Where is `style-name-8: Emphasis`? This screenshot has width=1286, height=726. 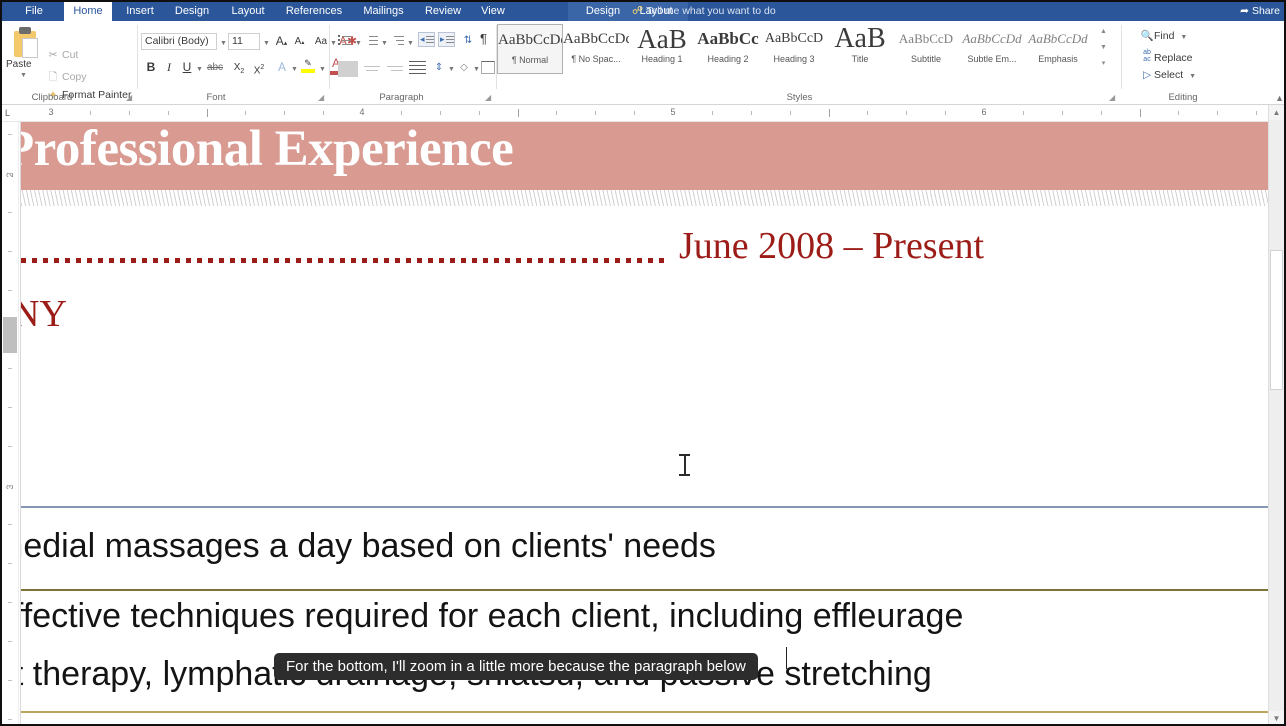
style-name-8: Emphasis is located at coordinates (1058, 59).